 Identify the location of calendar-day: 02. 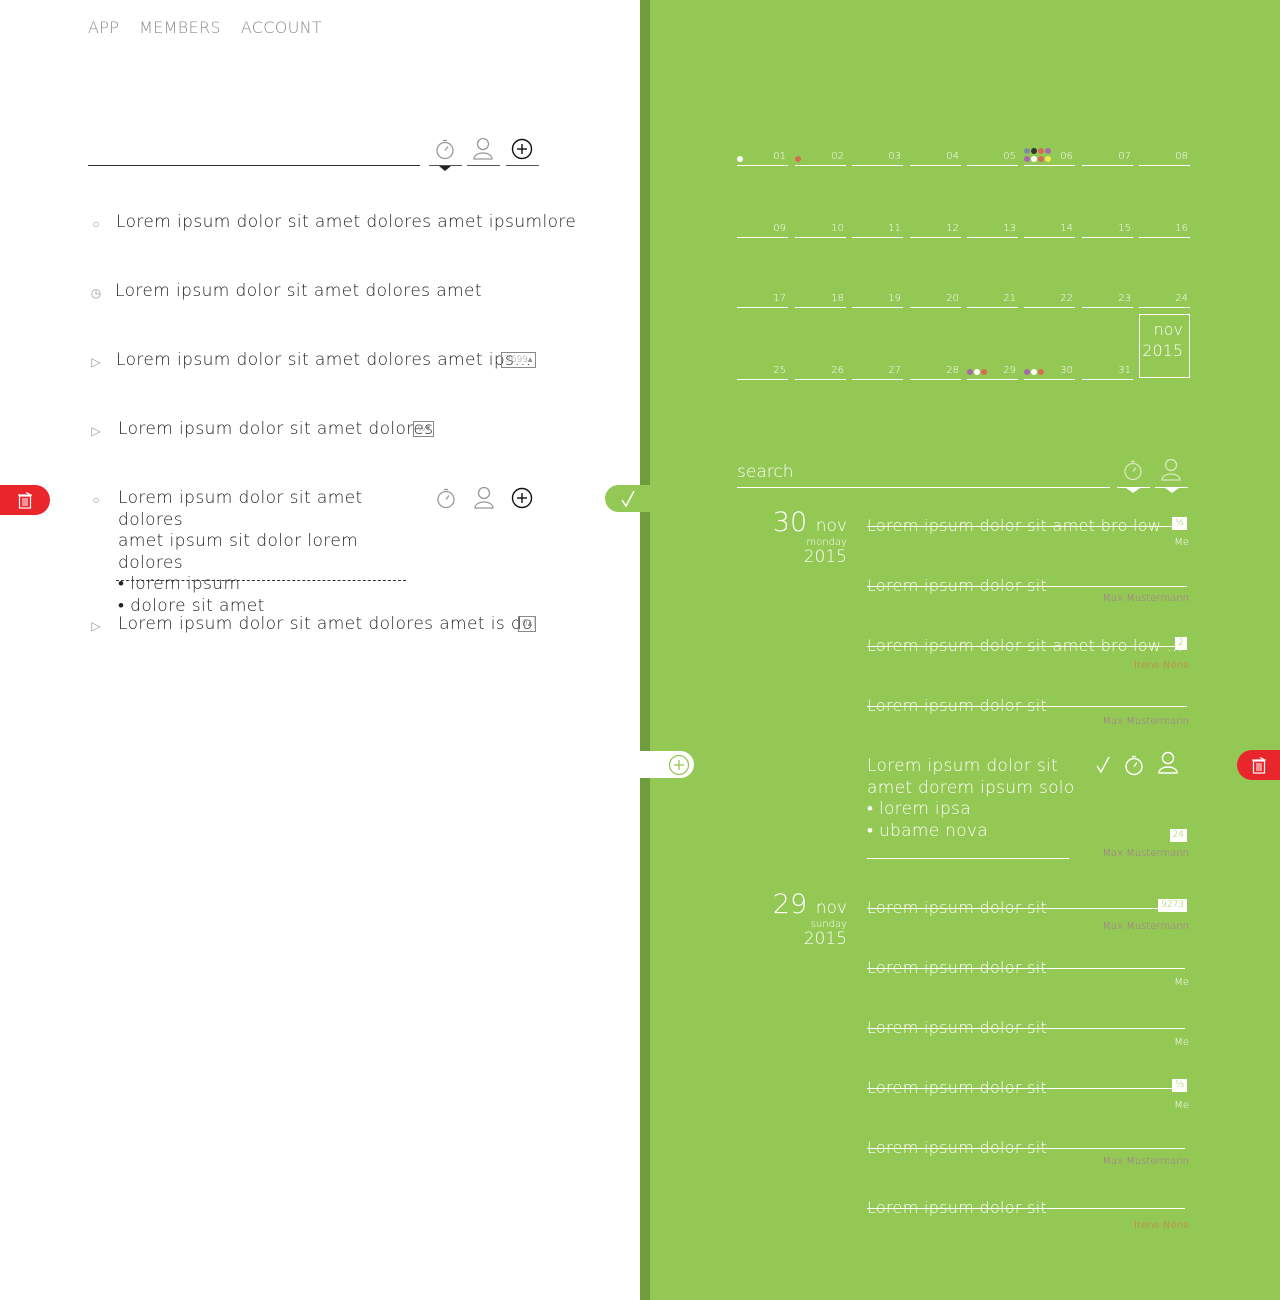
(820, 158).